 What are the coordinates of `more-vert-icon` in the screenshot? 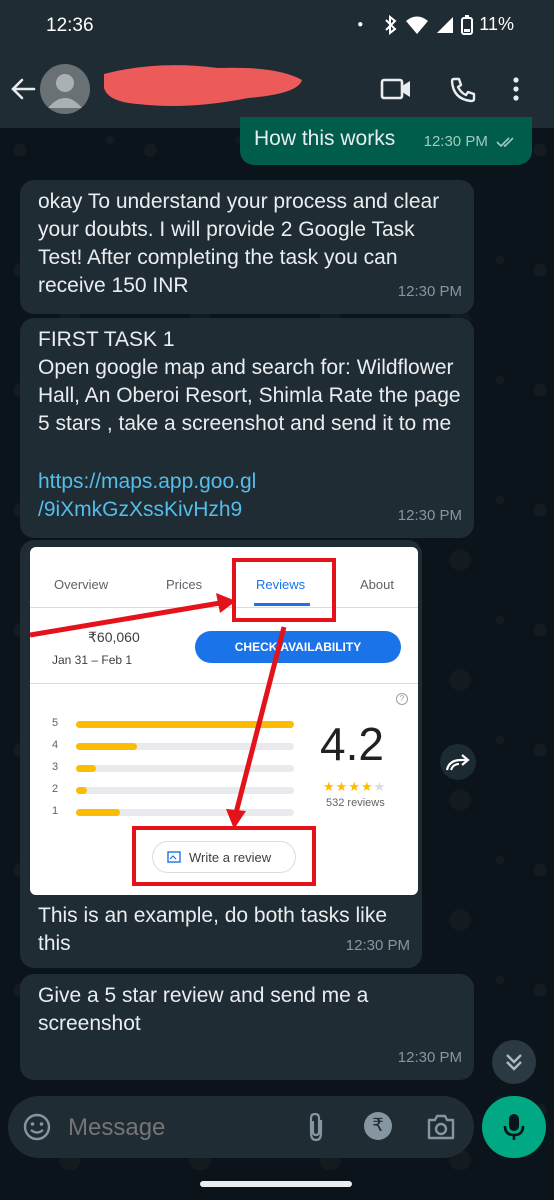 It's located at (516, 89).